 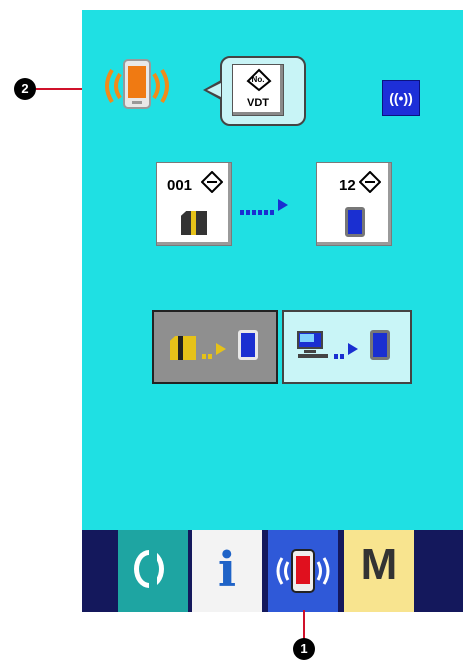 I want to click on computer-icon, so click(x=312, y=344).